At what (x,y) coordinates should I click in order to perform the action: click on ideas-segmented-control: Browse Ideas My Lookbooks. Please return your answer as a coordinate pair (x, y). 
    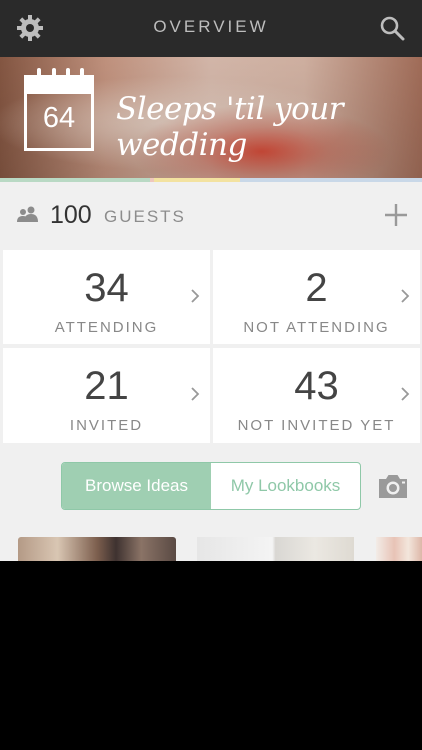
    Looking at the image, I should click on (211, 486).